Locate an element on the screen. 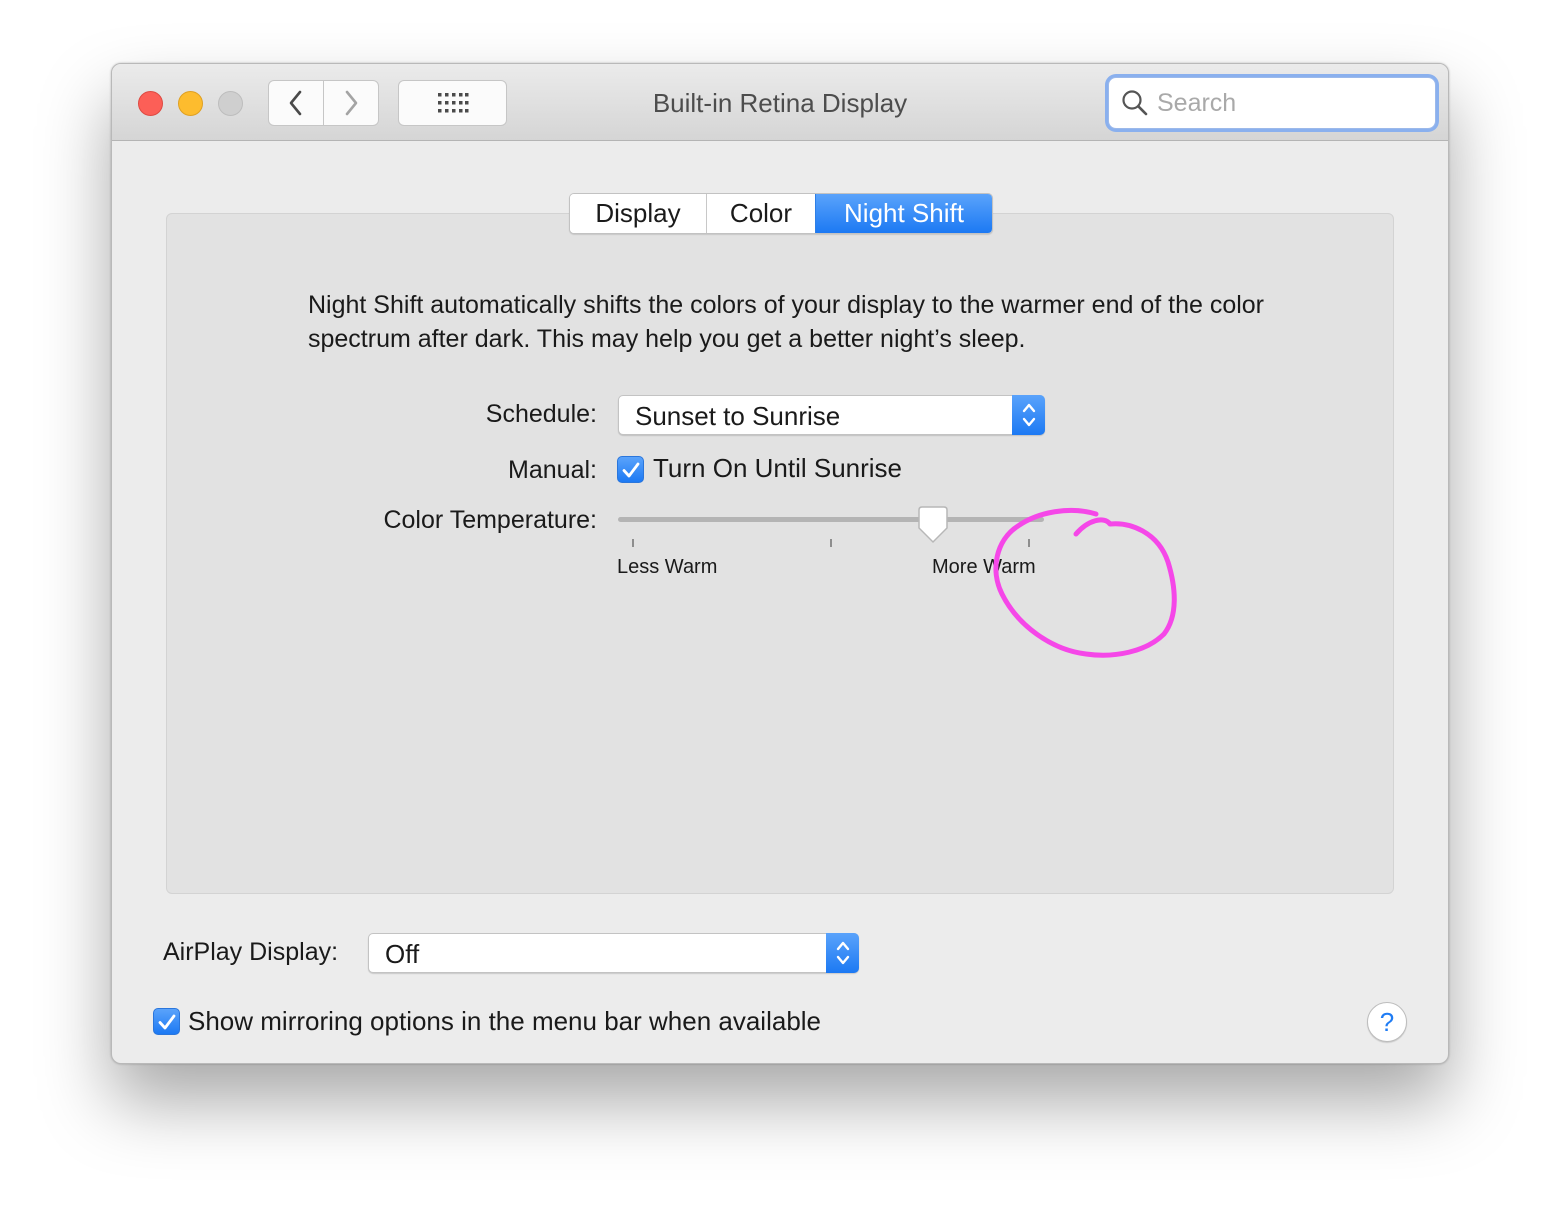 The width and height of the screenshot is (1560, 1224). airplay-display-popup: Off is located at coordinates (613, 953).